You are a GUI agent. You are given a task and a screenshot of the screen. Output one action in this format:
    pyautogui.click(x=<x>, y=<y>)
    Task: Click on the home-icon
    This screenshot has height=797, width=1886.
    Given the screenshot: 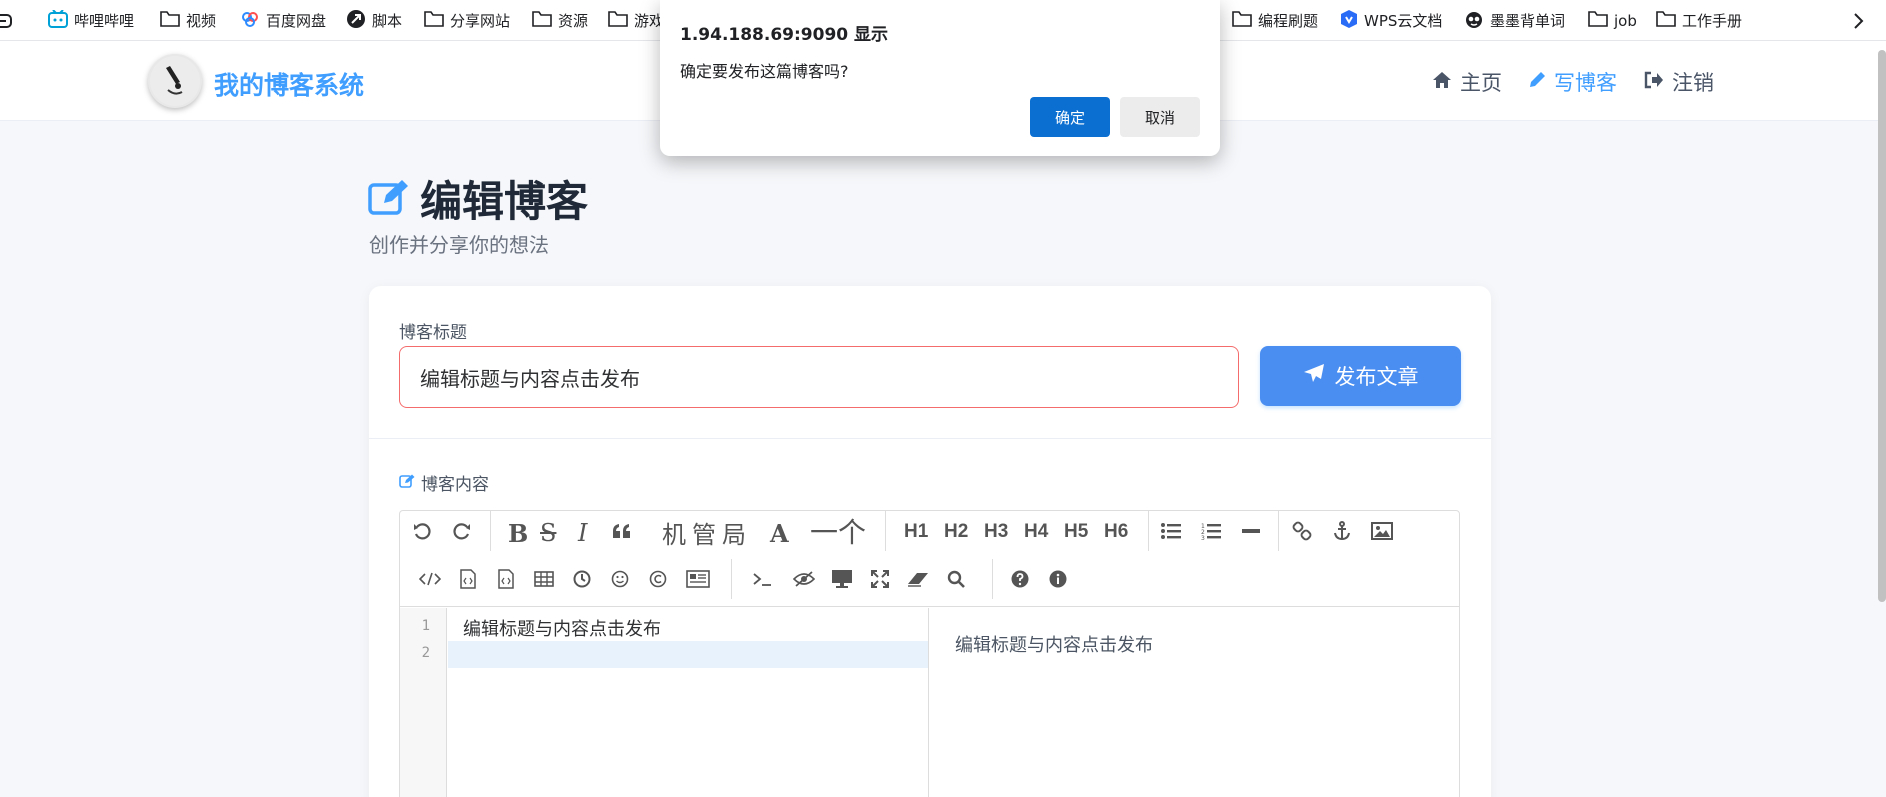 What is the action you would take?
    pyautogui.click(x=1446, y=82)
    